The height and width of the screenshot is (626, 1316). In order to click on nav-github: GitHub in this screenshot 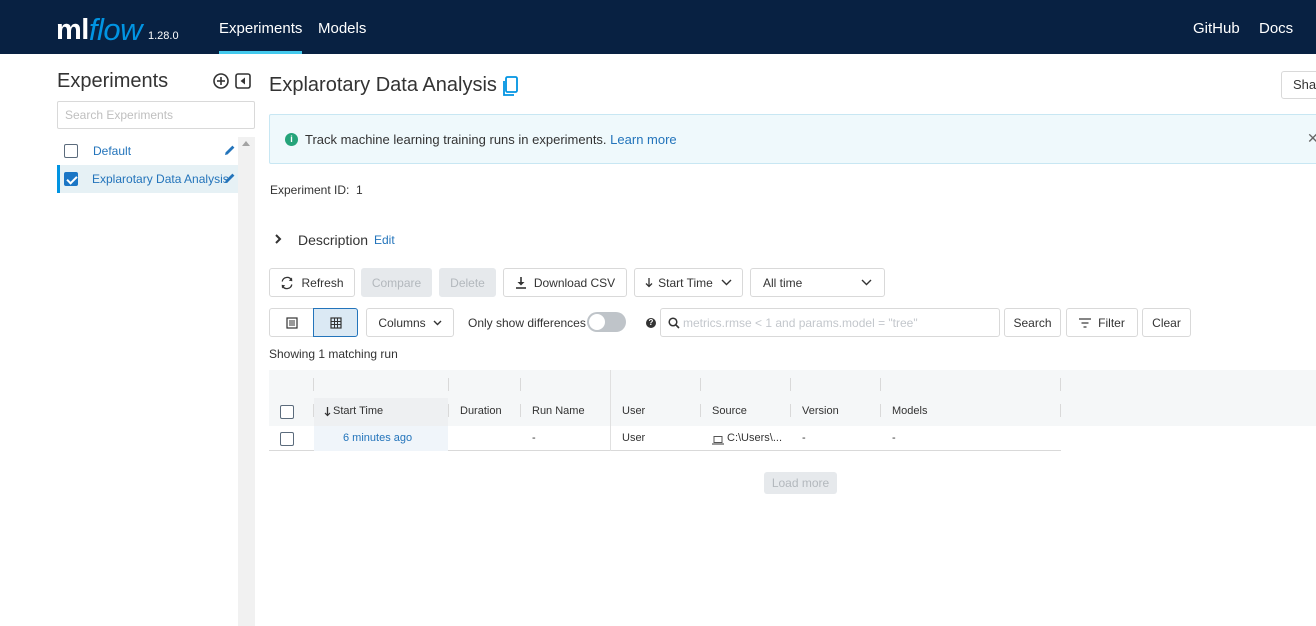, I will do `click(1216, 27)`.